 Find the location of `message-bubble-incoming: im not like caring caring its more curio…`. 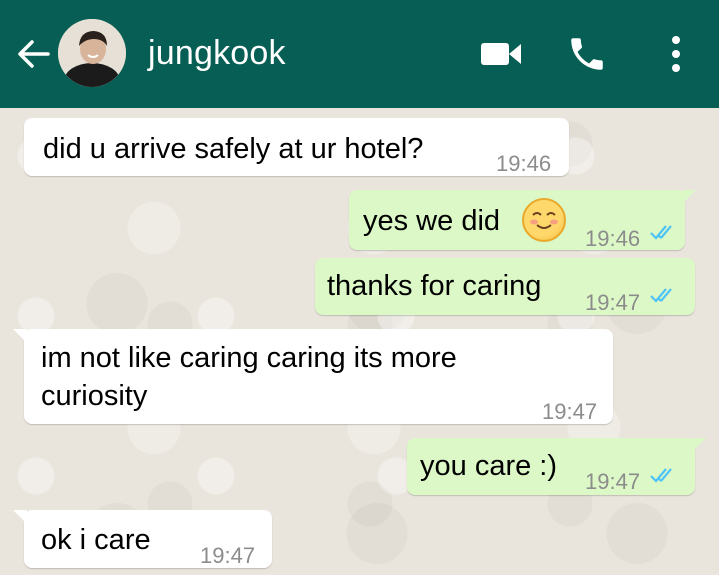

message-bubble-incoming: im not like caring caring its more curio… is located at coordinates (313, 376).